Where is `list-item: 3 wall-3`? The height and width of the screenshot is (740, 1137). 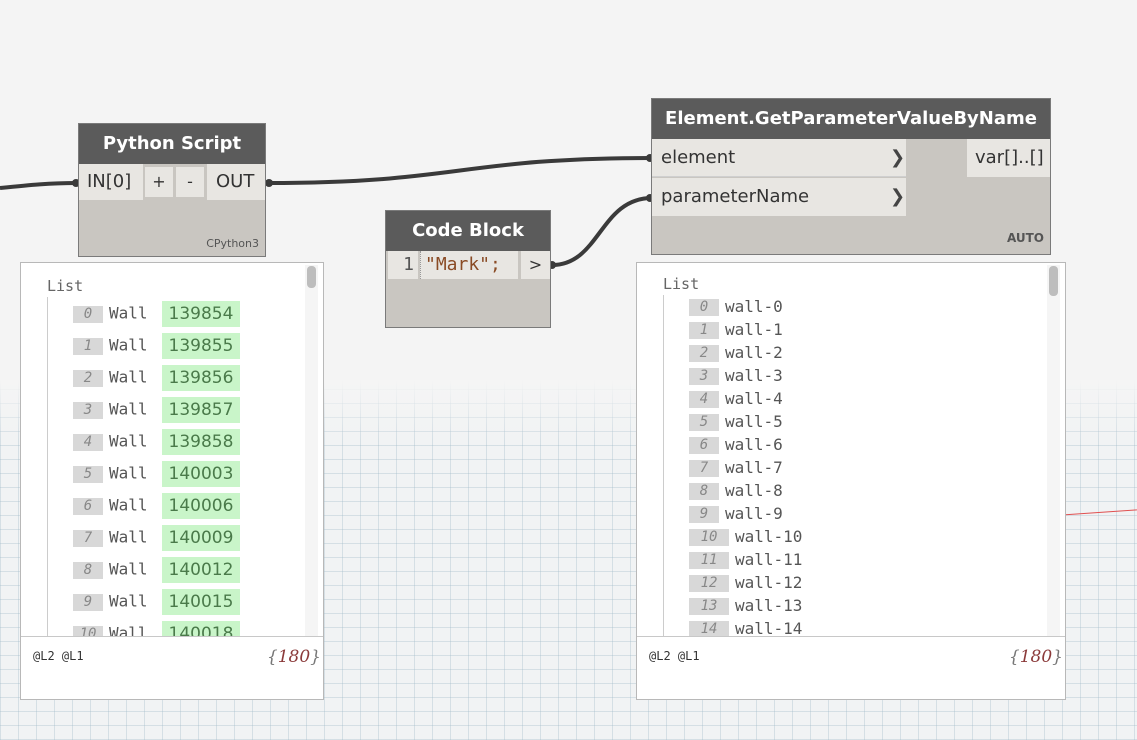
list-item: 3 wall-3 is located at coordinates (736, 377).